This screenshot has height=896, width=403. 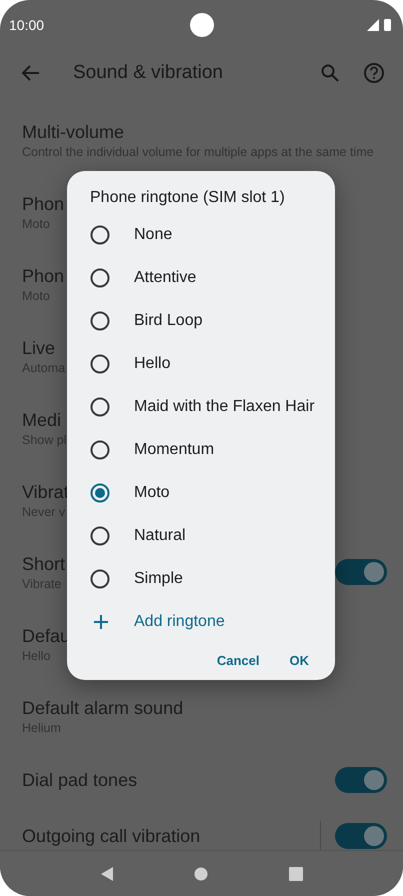 I want to click on setting-title: Outgoing call vibration, so click(x=111, y=836).